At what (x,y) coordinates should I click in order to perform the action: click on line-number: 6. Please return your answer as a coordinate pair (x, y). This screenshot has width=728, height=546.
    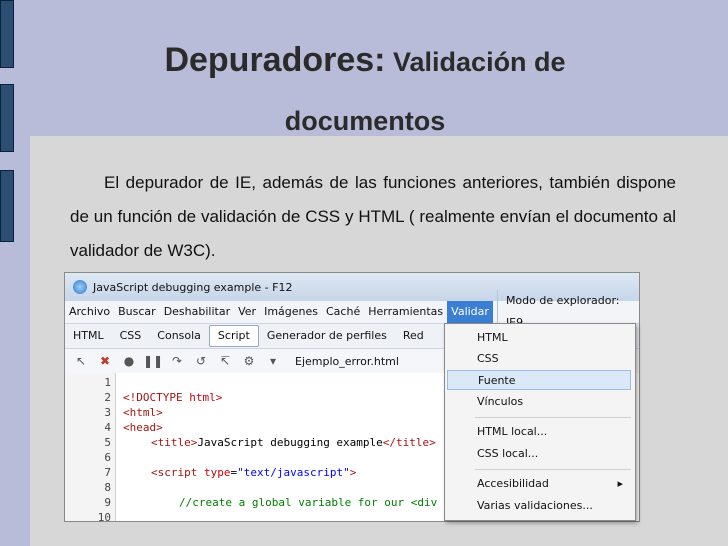
    Looking at the image, I should click on (107, 457).